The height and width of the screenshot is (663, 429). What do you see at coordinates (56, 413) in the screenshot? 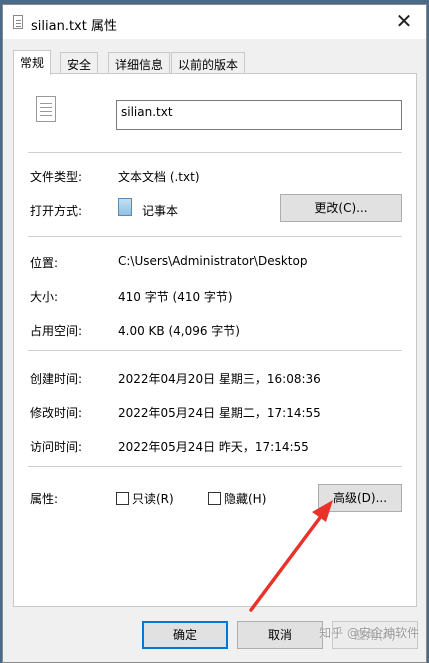
I see `modified-label: 修改时间:` at bounding box center [56, 413].